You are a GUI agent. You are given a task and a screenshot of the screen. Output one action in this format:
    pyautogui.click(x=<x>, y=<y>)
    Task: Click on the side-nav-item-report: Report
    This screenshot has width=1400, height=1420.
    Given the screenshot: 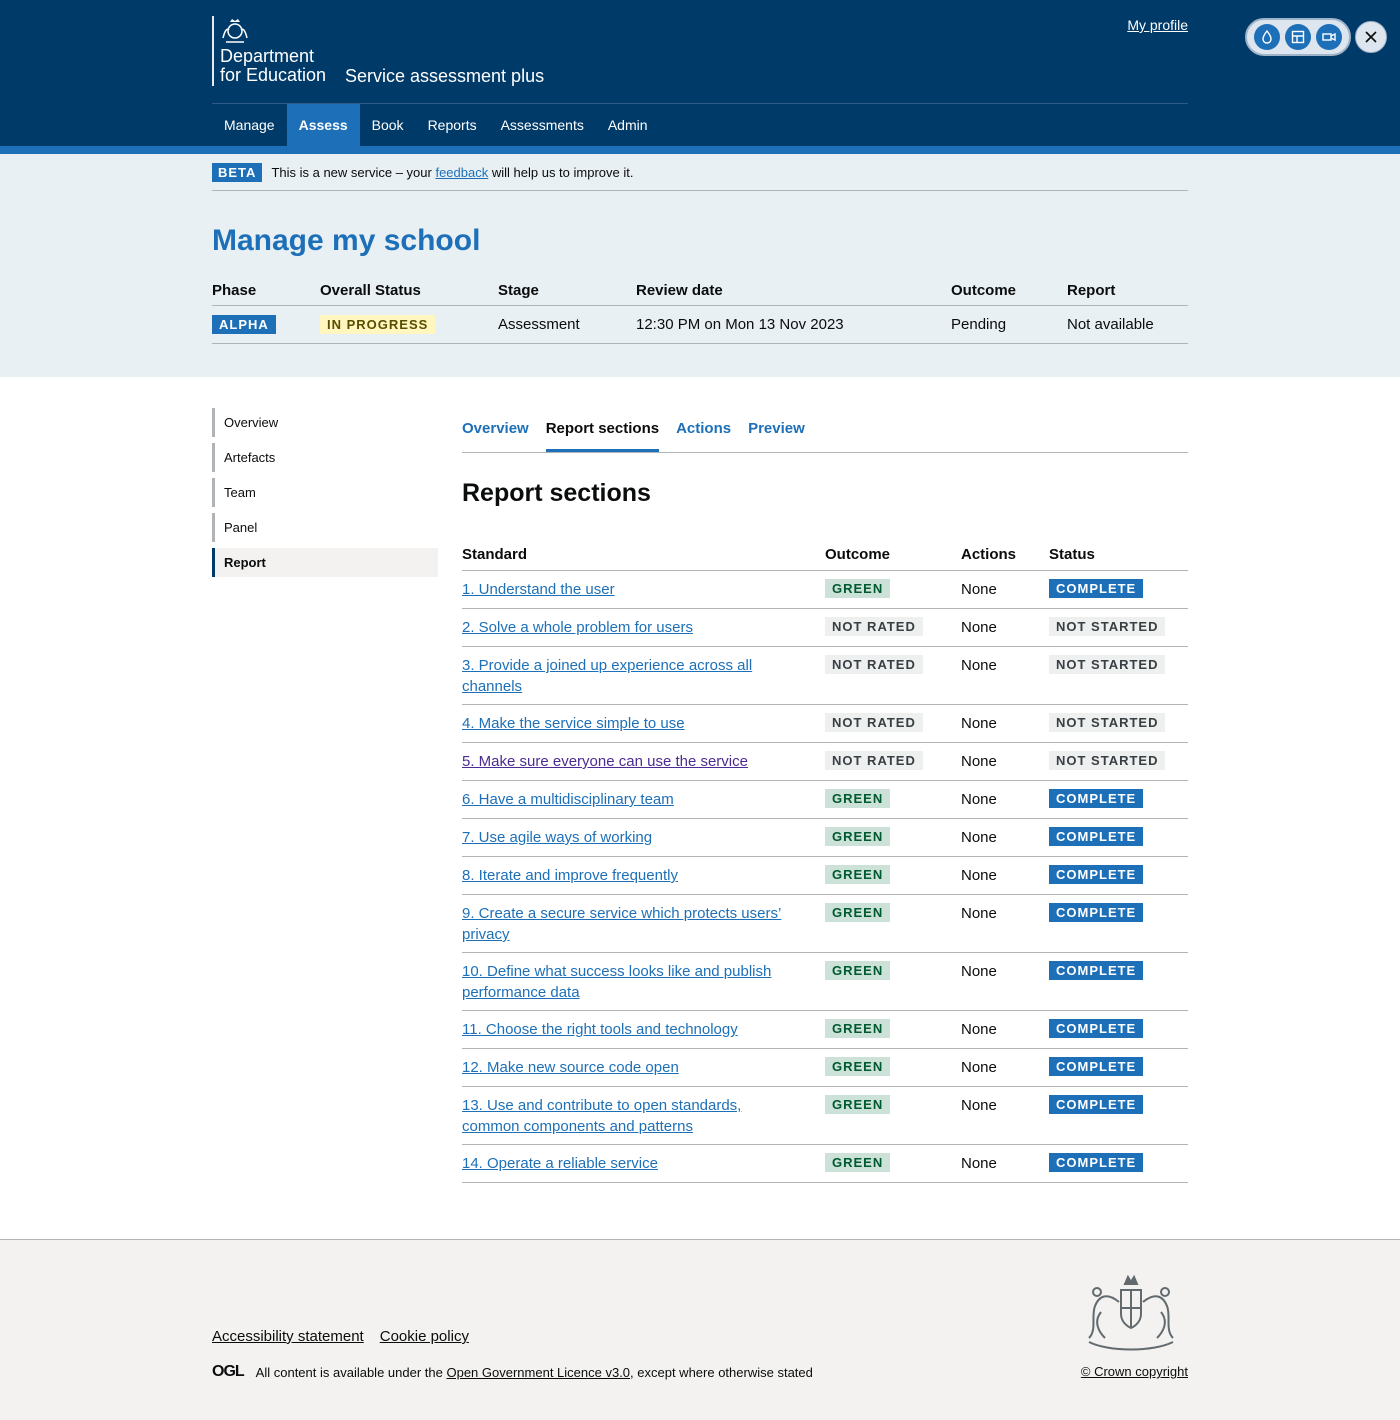 What is the action you would take?
    pyautogui.click(x=325, y=562)
    